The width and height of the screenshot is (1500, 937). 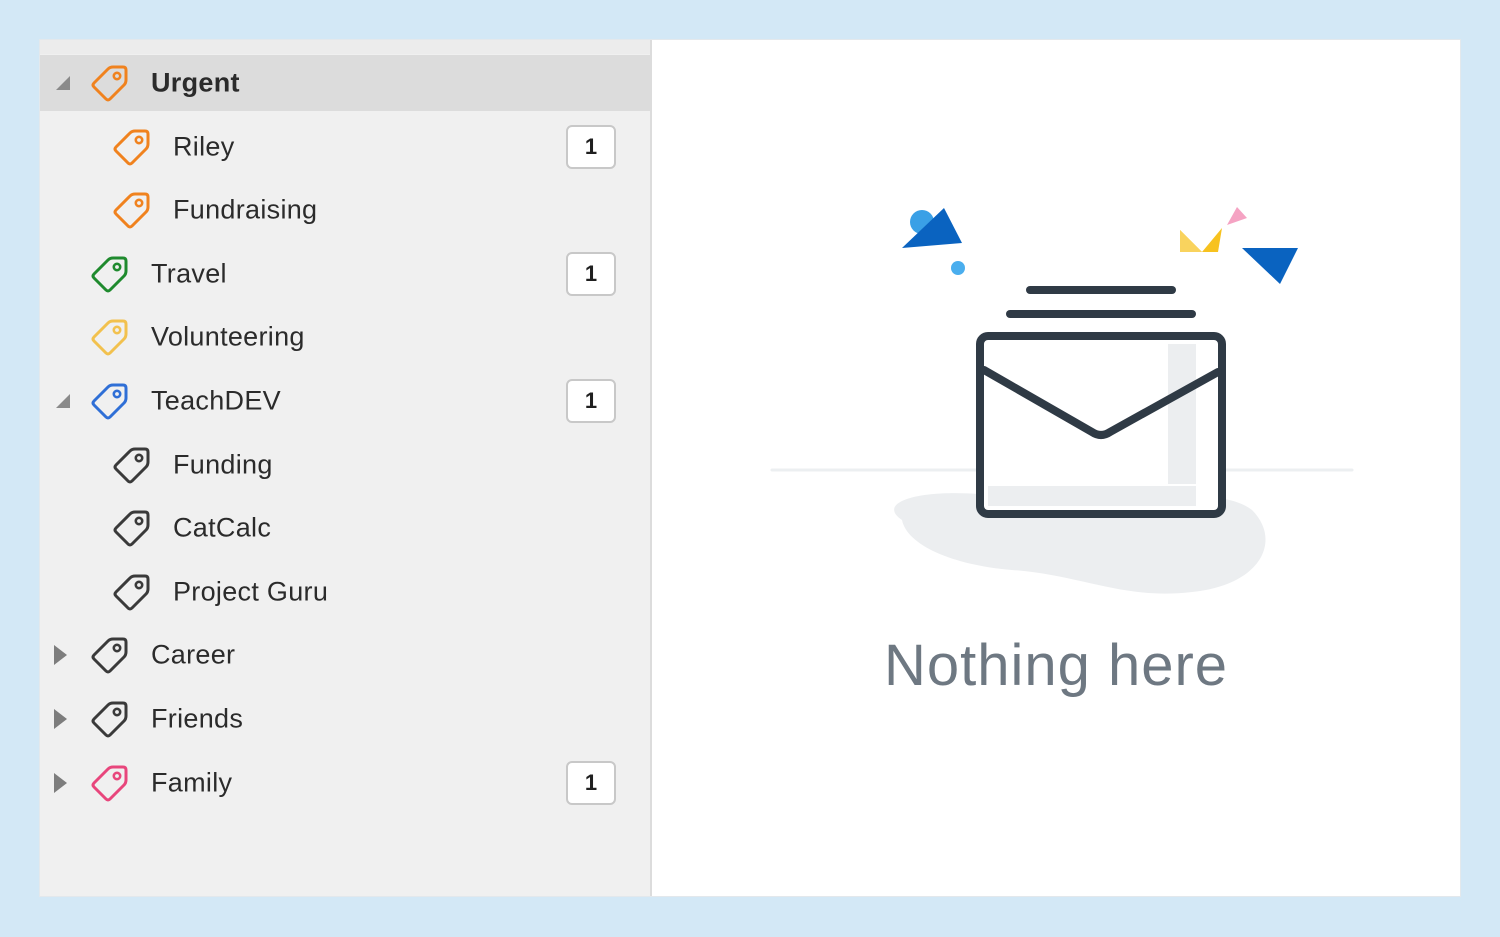 I want to click on envelope-shade-bottom, so click(x=1092, y=496).